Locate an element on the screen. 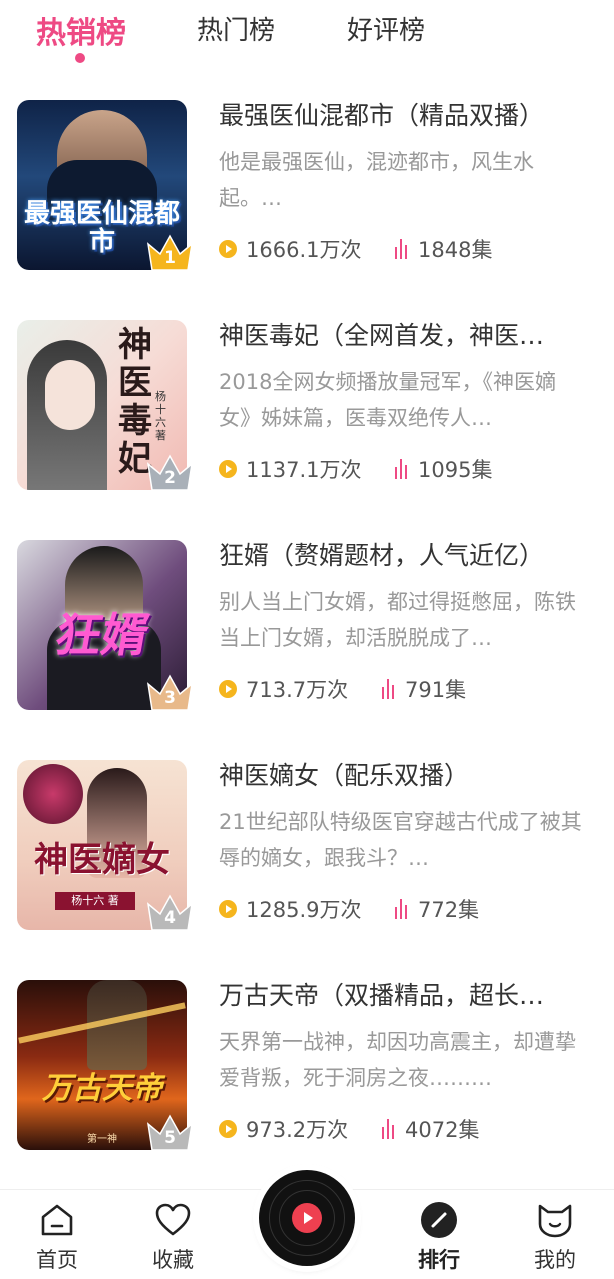  nav-profile-label: 我的 is located at coordinates (555, 1260).